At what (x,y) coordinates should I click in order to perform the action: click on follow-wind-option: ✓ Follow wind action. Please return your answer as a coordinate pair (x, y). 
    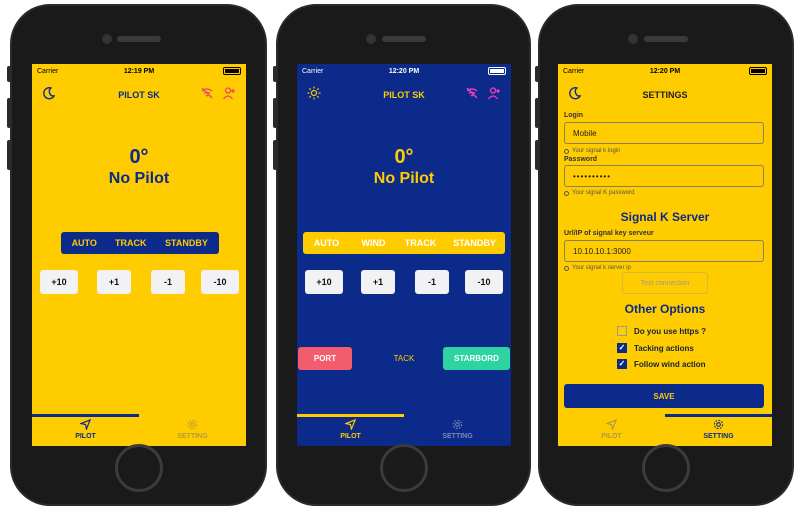
    Looking at the image, I should click on (661, 364).